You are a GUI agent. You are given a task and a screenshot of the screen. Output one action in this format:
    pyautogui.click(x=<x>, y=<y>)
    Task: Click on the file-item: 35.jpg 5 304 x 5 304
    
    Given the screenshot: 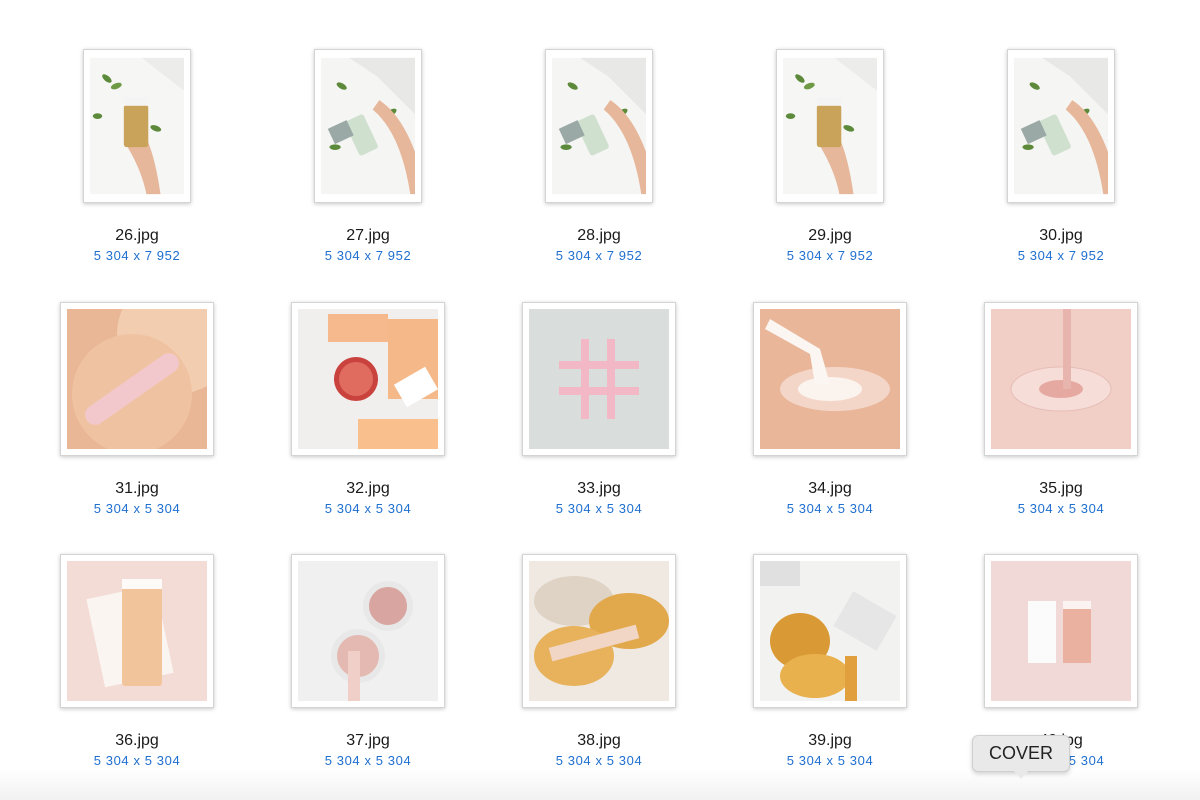 What is the action you would take?
    pyautogui.click(x=1061, y=422)
    